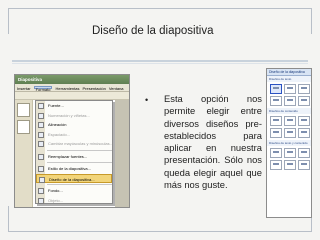  I want to click on toolbar, so click(72, 96).